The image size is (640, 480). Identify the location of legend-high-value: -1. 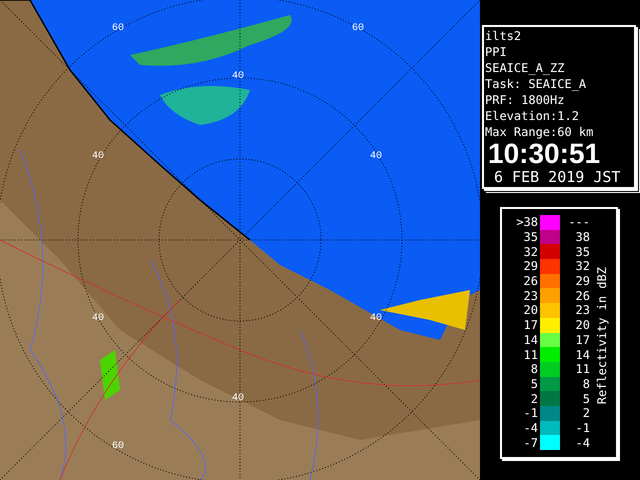
(582, 428).